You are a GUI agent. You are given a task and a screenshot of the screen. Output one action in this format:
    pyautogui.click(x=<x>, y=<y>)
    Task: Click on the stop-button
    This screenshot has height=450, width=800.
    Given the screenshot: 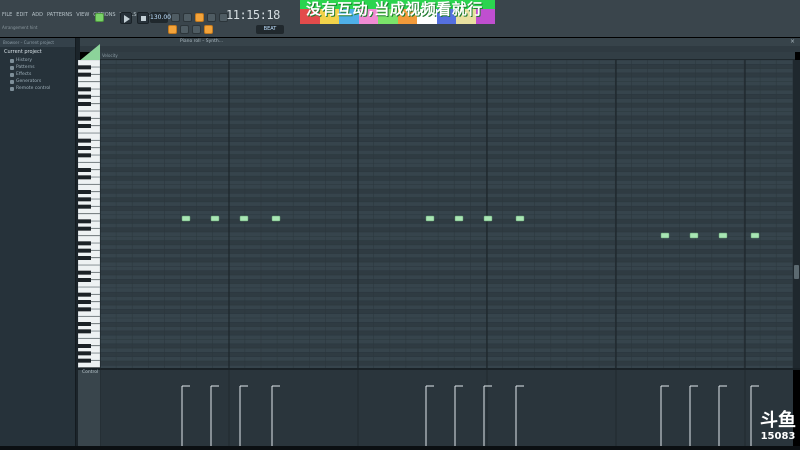 What is the action you would take?
    pyautogui.click(x=143, y=18)
    